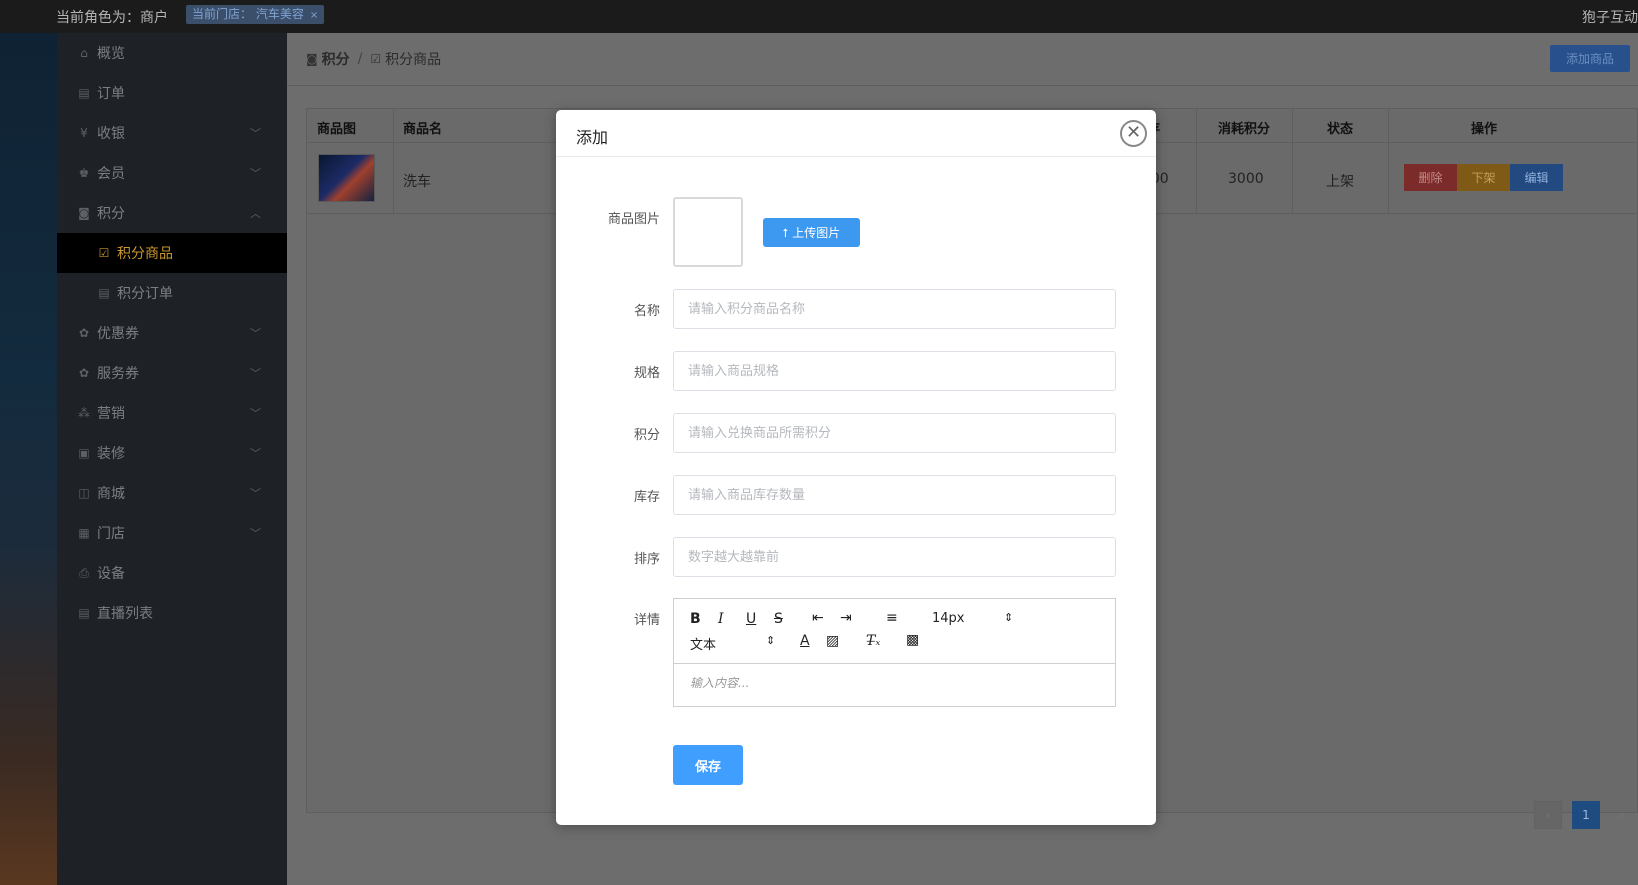 Image resolution: width=1638 pixels, height=885 pixels. Describe the element at coordinates (894, 631) in the screenshot. I see `editor-toolbar: B I U S ⇤ ⇥ ≡ 14px ⇕ 文本 ⇕ A ▨ T̶ₓ ▩` at that location.